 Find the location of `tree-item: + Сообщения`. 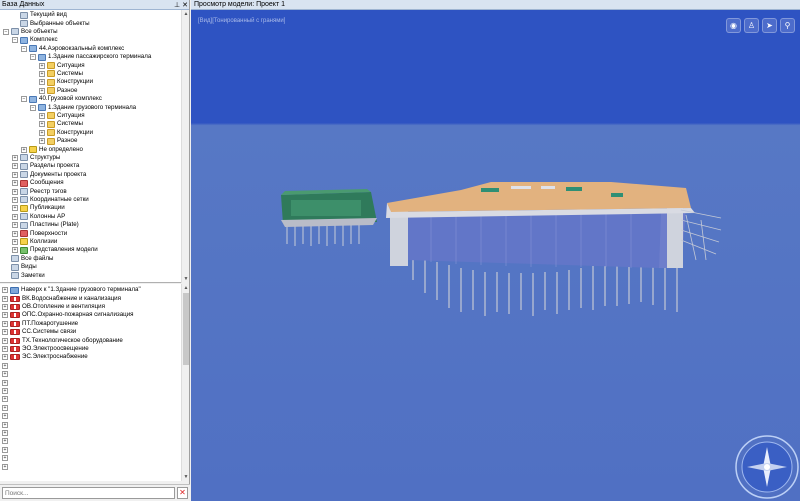

tree-item: + Сообщения is located at coordinates (38, 183).